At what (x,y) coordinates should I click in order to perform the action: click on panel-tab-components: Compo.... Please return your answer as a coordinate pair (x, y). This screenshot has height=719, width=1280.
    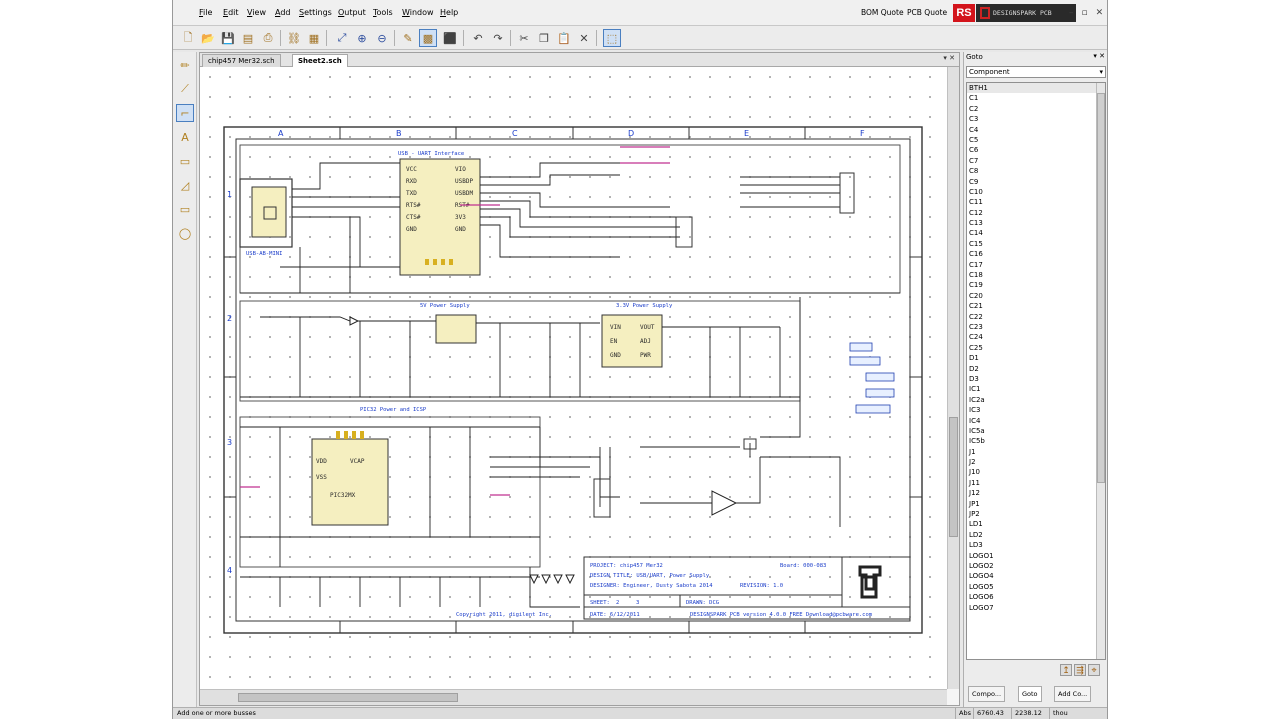
    Looking at the image, I should click on (987, 694).